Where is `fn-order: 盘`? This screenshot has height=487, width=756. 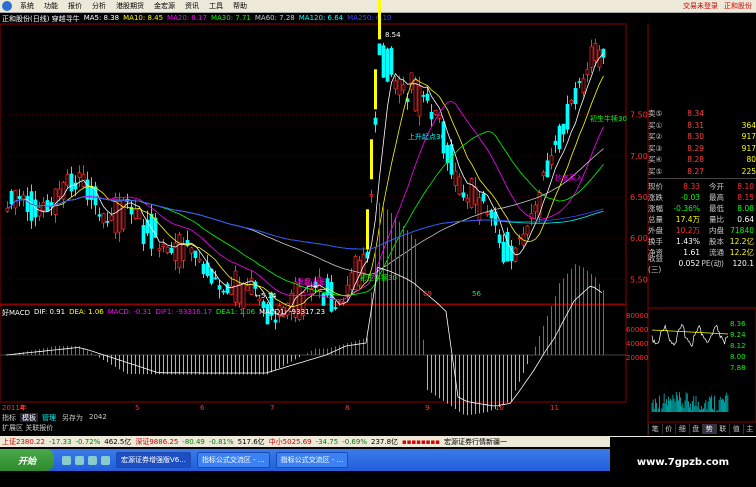
fn-order: 盘 is located at coordinates (695, 429).